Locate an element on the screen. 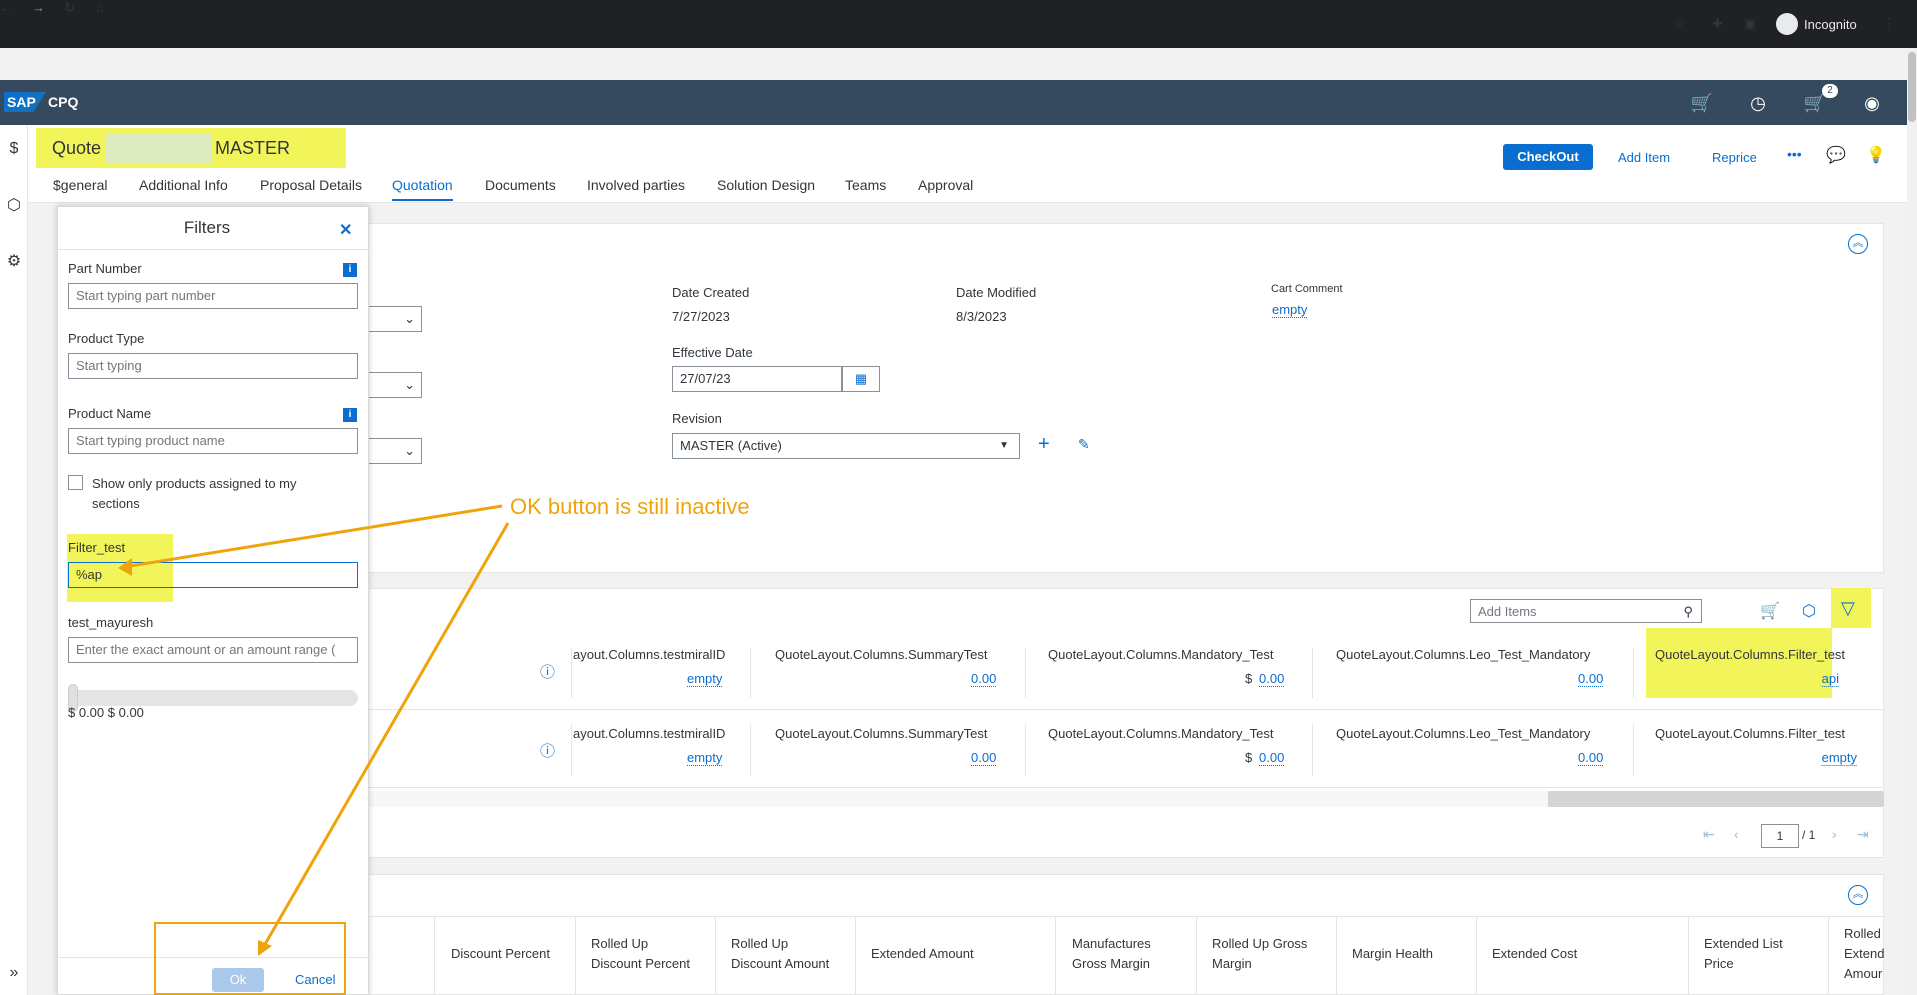 Image resolution: width=1917 pixels, height=995 pixels. arrowhead-icon is located at coordinates (125, 567).